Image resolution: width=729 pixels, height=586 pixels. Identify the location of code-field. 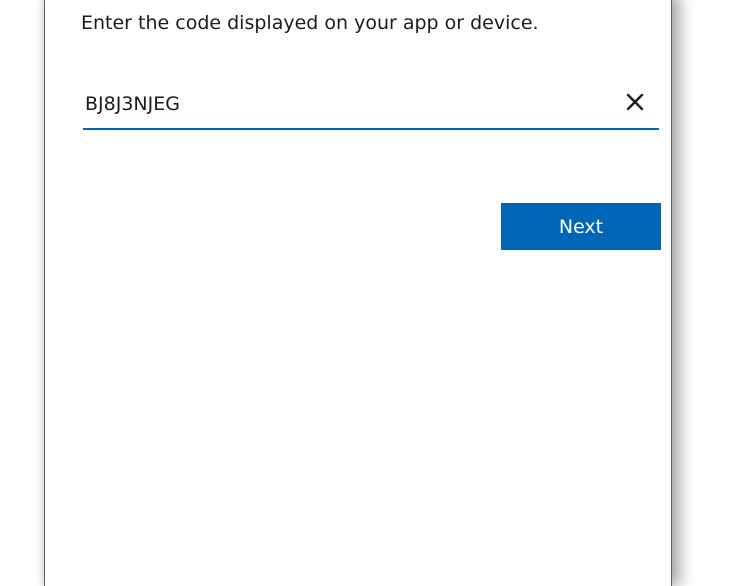
(371, 107).